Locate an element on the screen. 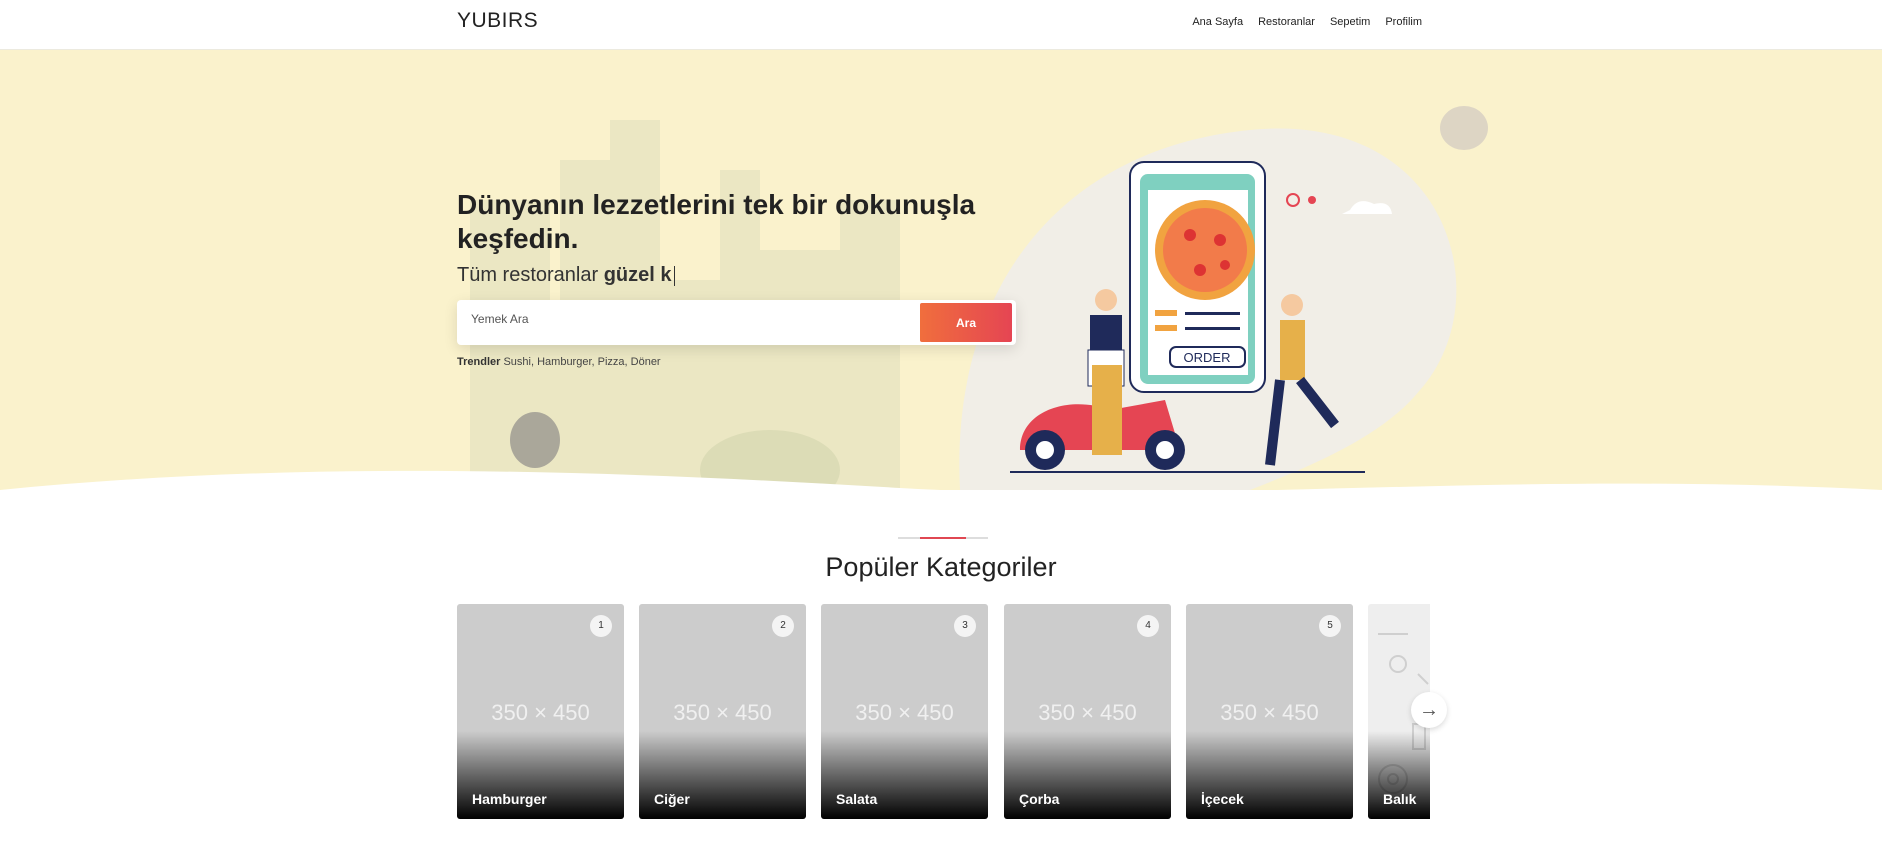  food-search-input is located at coordinates (686, 319).